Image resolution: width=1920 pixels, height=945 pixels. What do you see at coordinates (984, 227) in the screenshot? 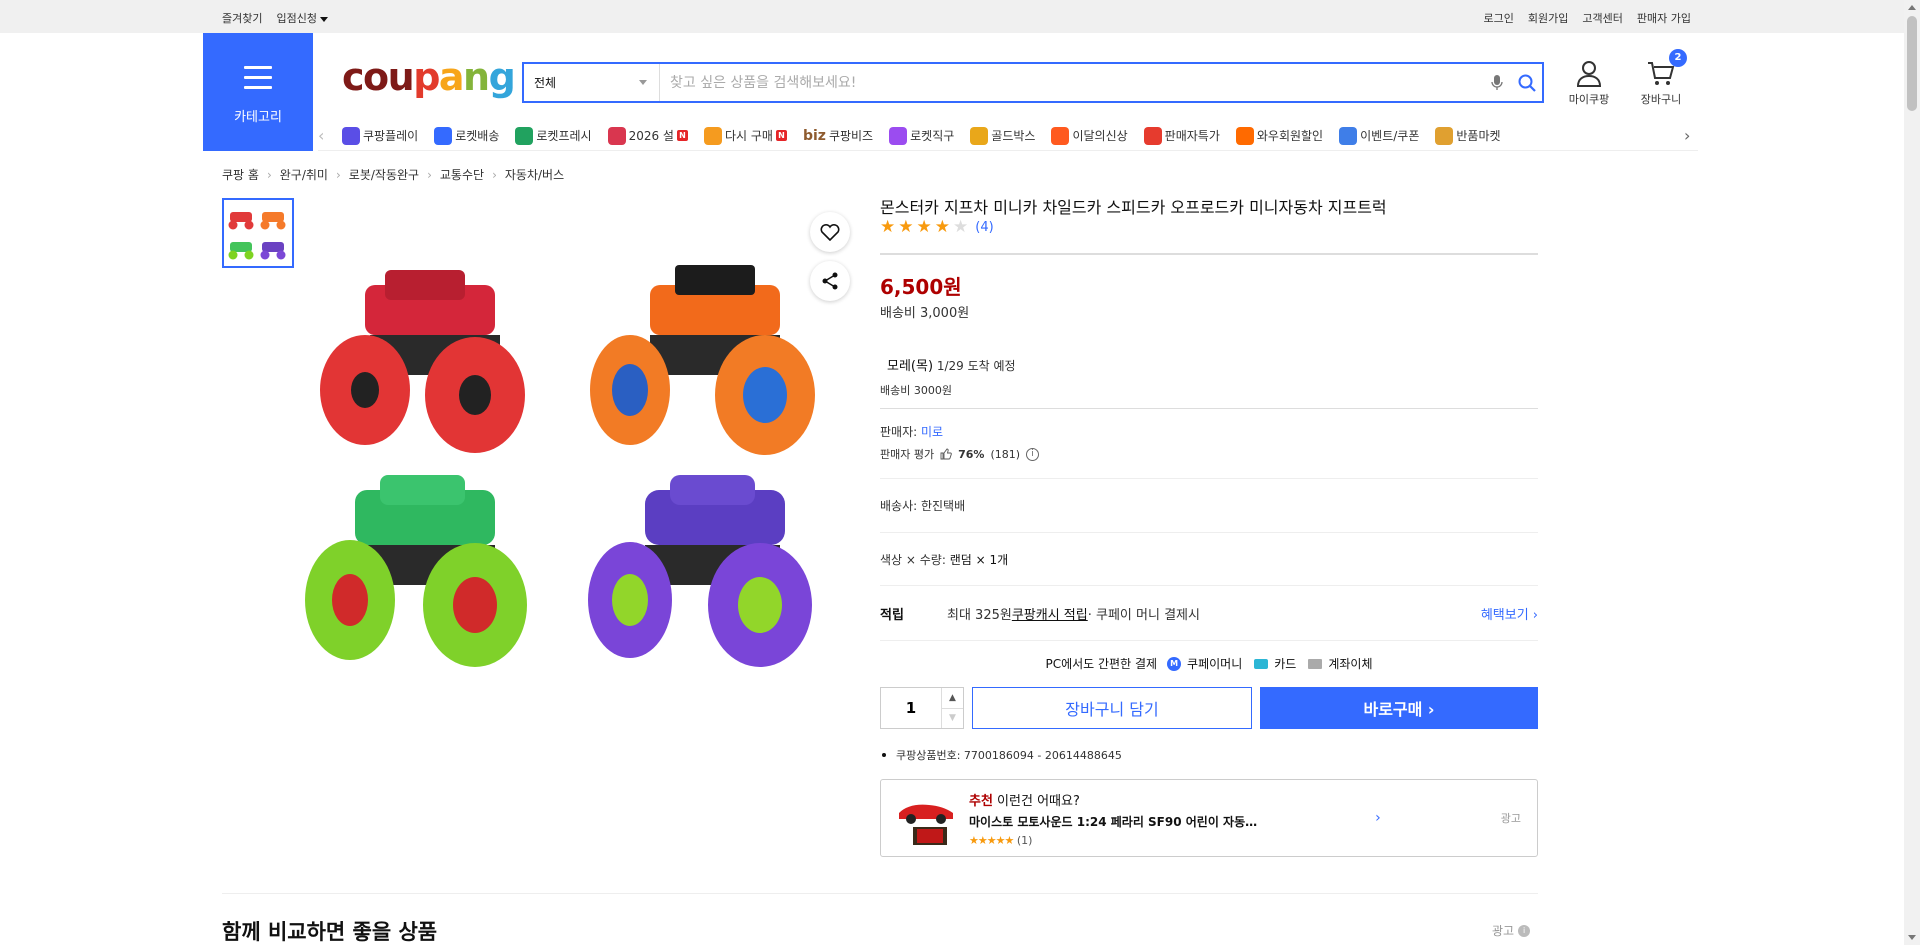
I see `review-count-link: (4)` at bounding box center [984, 227].